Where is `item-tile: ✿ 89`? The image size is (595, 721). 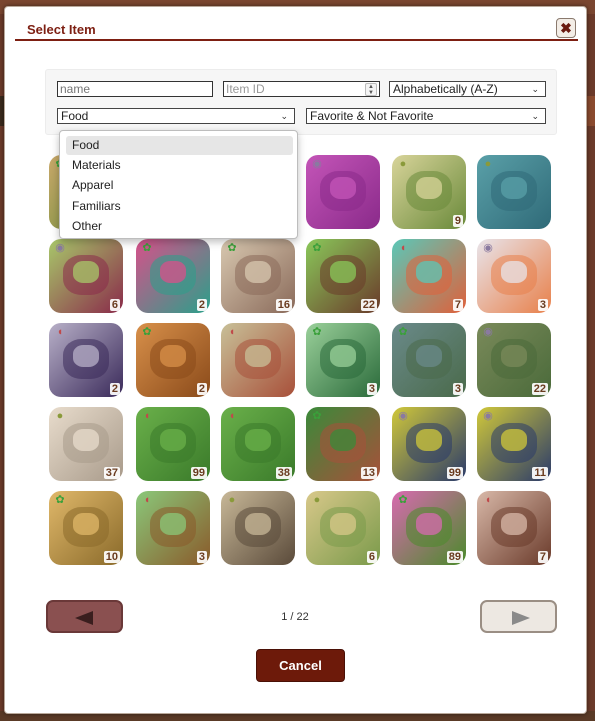 item-tile: ✿ 89 is located at coordinates (429, 528).